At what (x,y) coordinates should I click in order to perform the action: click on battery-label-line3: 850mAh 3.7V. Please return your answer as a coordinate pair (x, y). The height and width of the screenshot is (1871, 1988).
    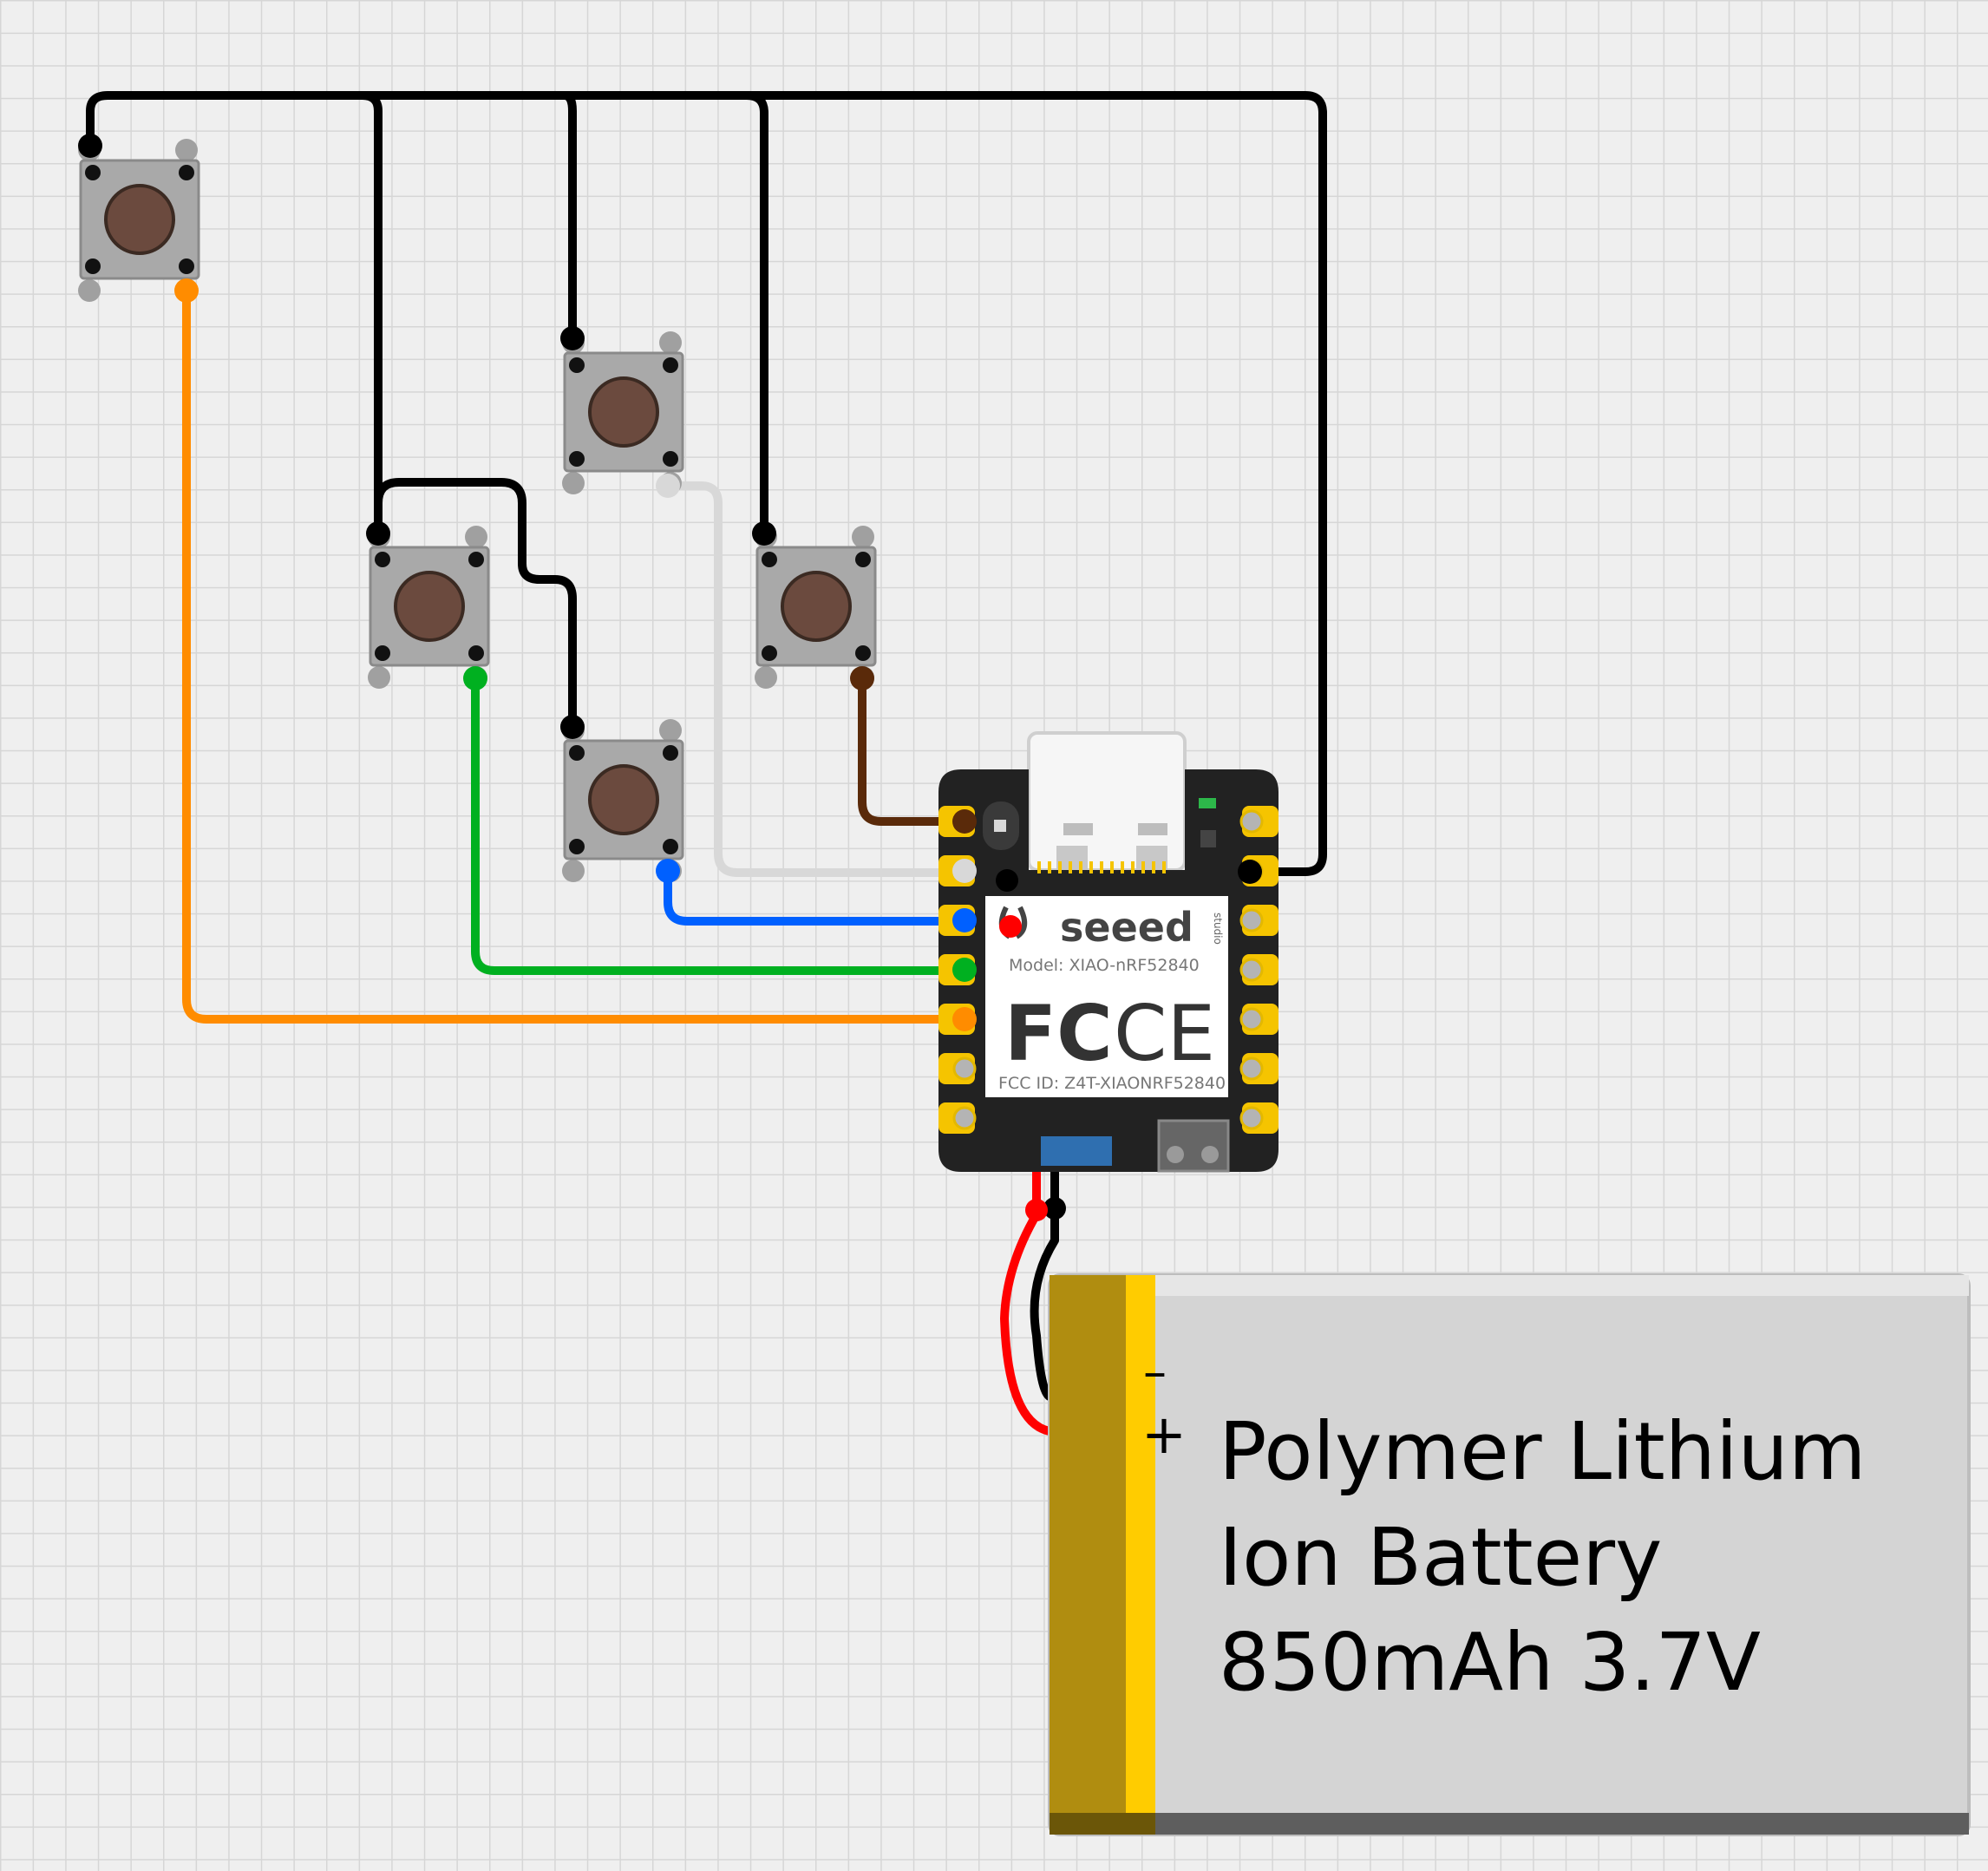
    Looking at the image, I should click on (1490, 1662).